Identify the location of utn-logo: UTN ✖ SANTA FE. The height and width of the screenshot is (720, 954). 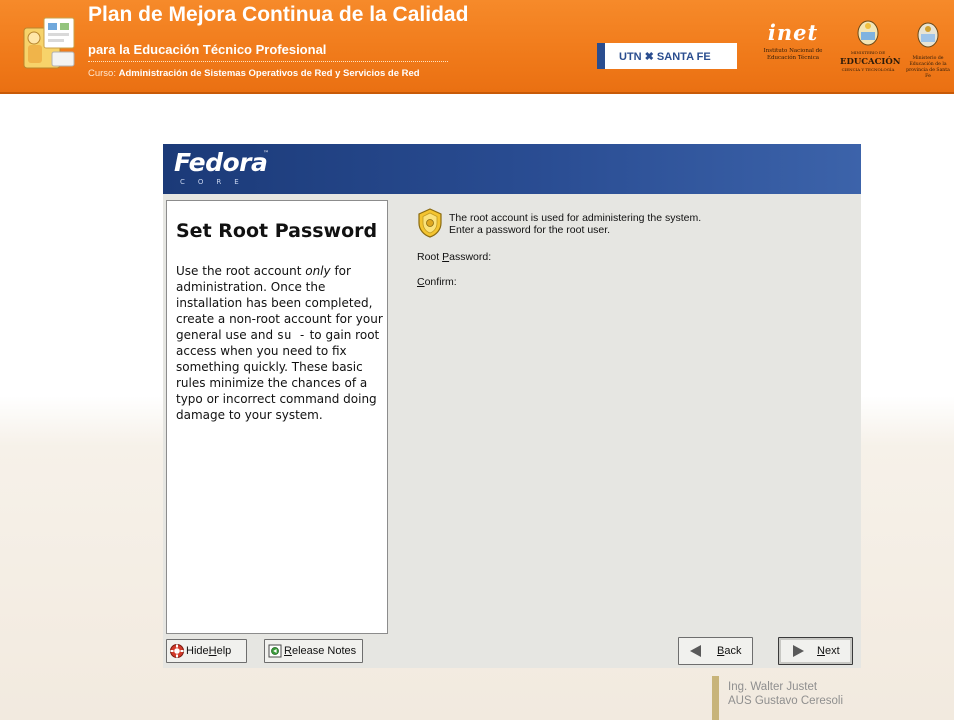
(667, 56).